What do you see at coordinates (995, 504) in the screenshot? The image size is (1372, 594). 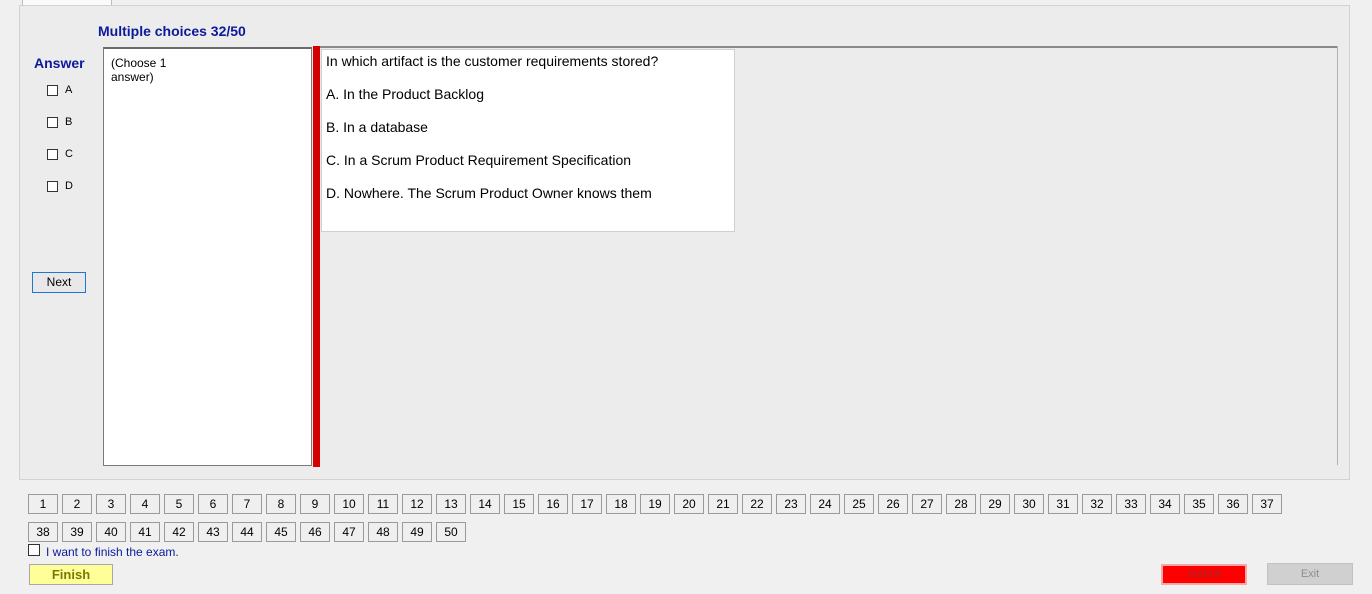 I see `question-nav-button: 29` at bounding box center [995, 504].